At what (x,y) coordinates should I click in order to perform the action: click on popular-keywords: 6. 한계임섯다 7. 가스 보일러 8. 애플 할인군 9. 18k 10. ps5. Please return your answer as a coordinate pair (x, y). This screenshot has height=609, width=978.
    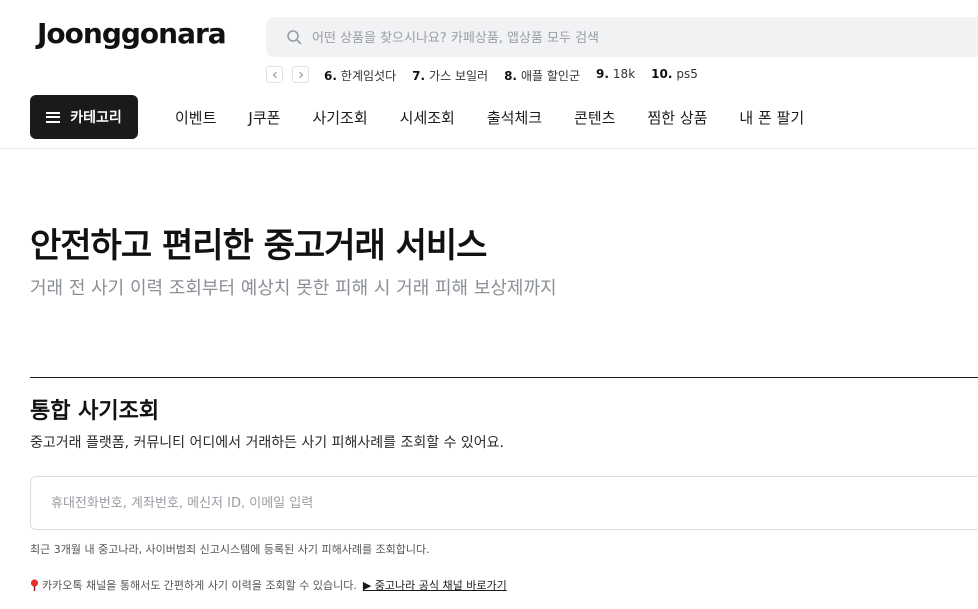
    Looking at the image, I should click on (519, 75).